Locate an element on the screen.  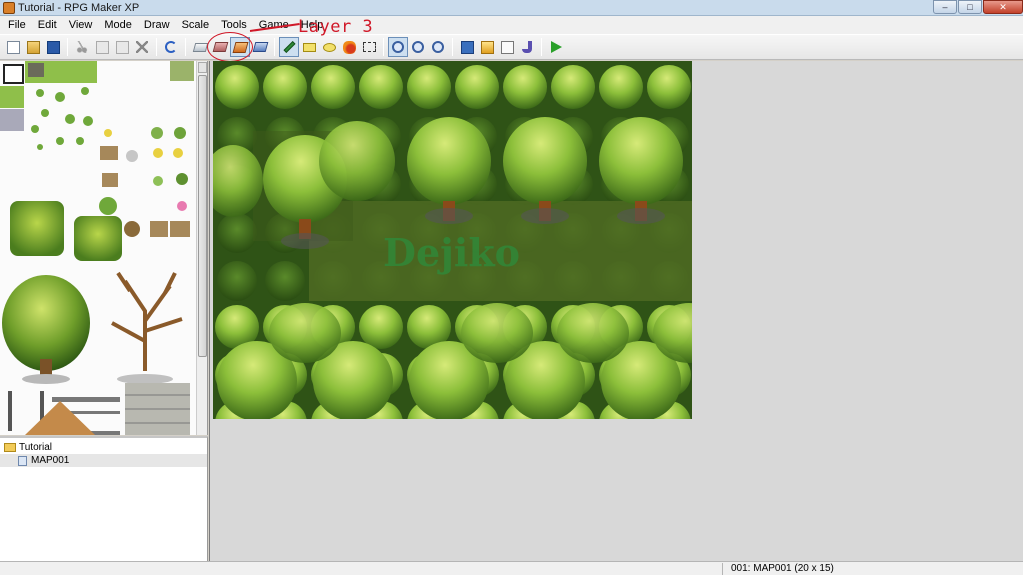
menu-scale: Scale is located at coordinates (196, 25).